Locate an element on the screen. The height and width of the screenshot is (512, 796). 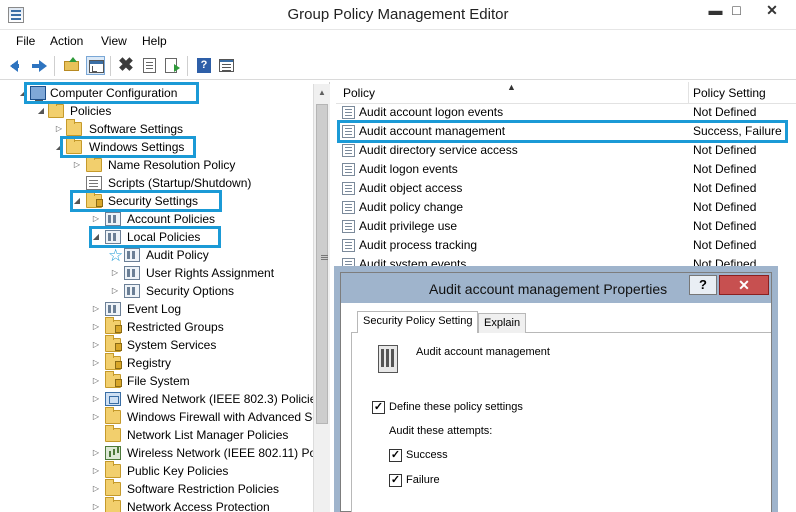
wireless-icon is located at coordinates (113, 453).